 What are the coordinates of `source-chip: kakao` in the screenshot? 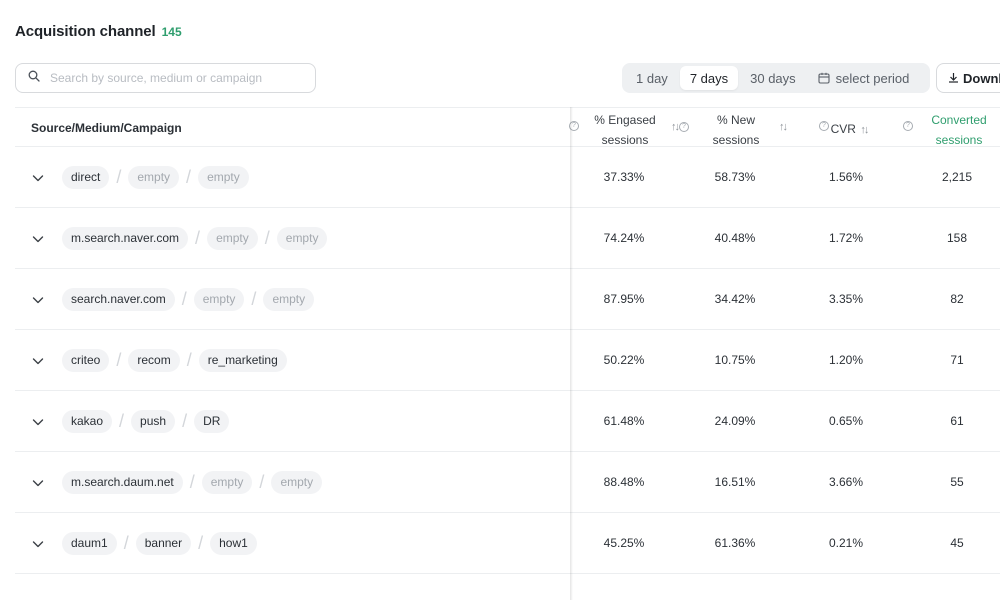 It's located at (87, 421).